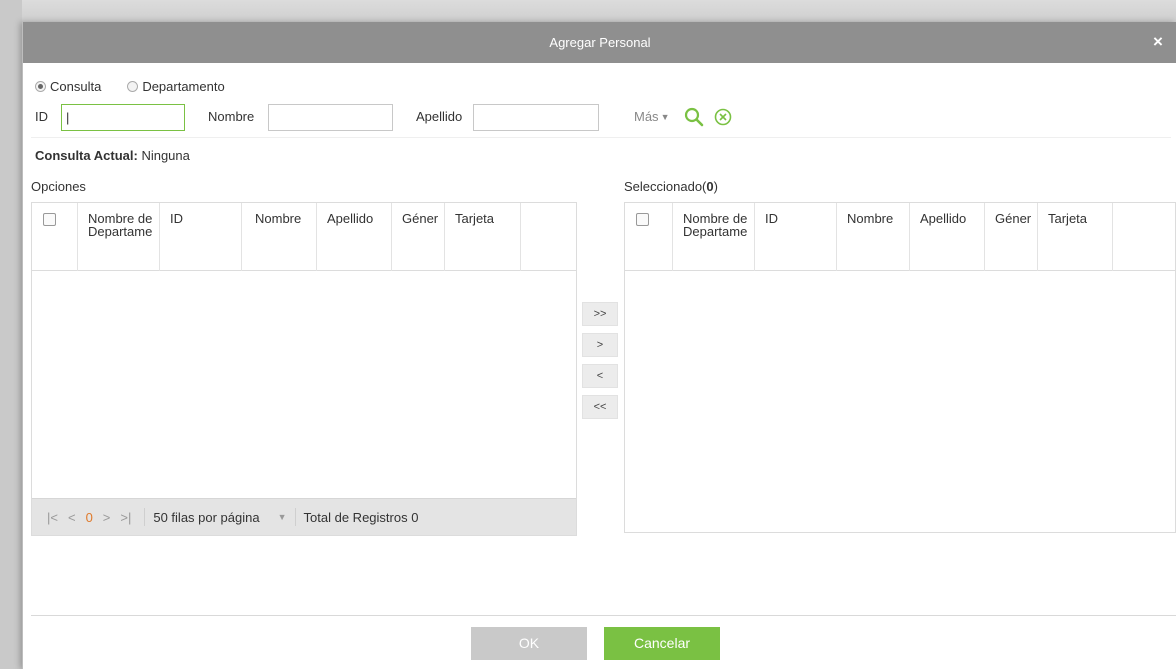 This screenshot has height=669, width=1176. I want to click on selected-count: 0, so click(710, 186).